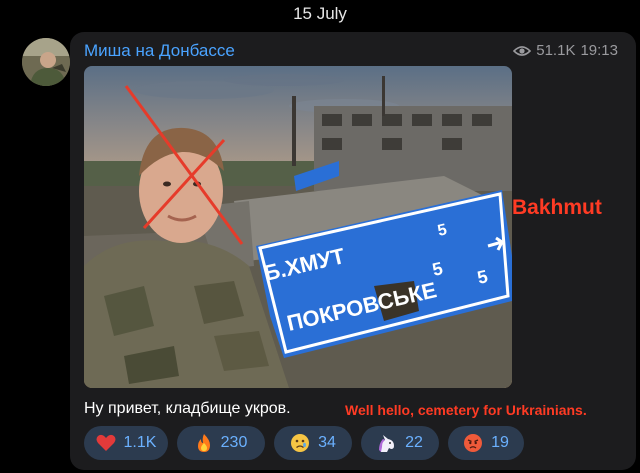 This screenshot has height=473, width=640. What do you see at coordinates (466, 410) in the screenshot?
I see `caption-translation: Well hello, cemetery for Urkrainians.` at bounding box center [466, 410].